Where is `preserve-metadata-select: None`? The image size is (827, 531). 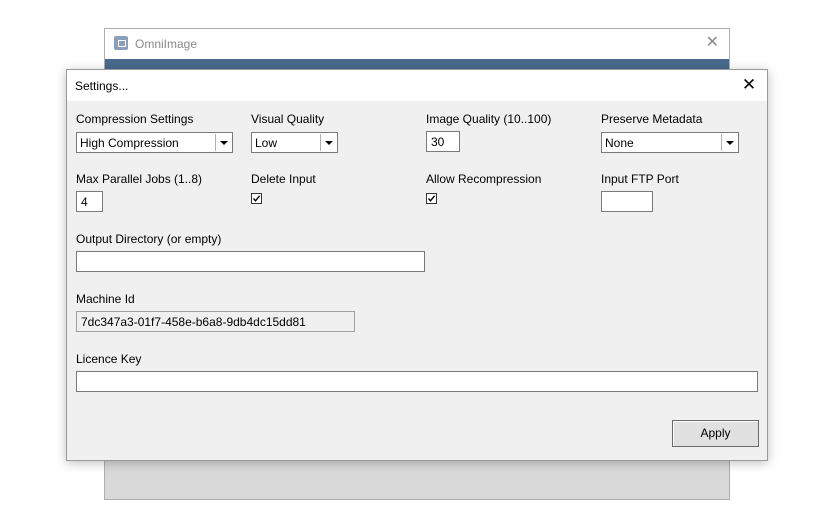
preserve-metadata-select: None is located at coordinates (670, 142).